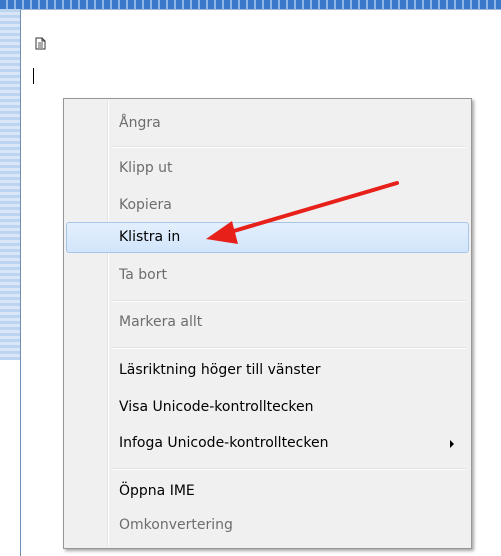 The image size is (501, 556). What do you see at coordinates (224, 443) in the screenshot?
I see `menu-item-label: Infoga Unicode-kontrolltecken` at bounding box center [224, 443].